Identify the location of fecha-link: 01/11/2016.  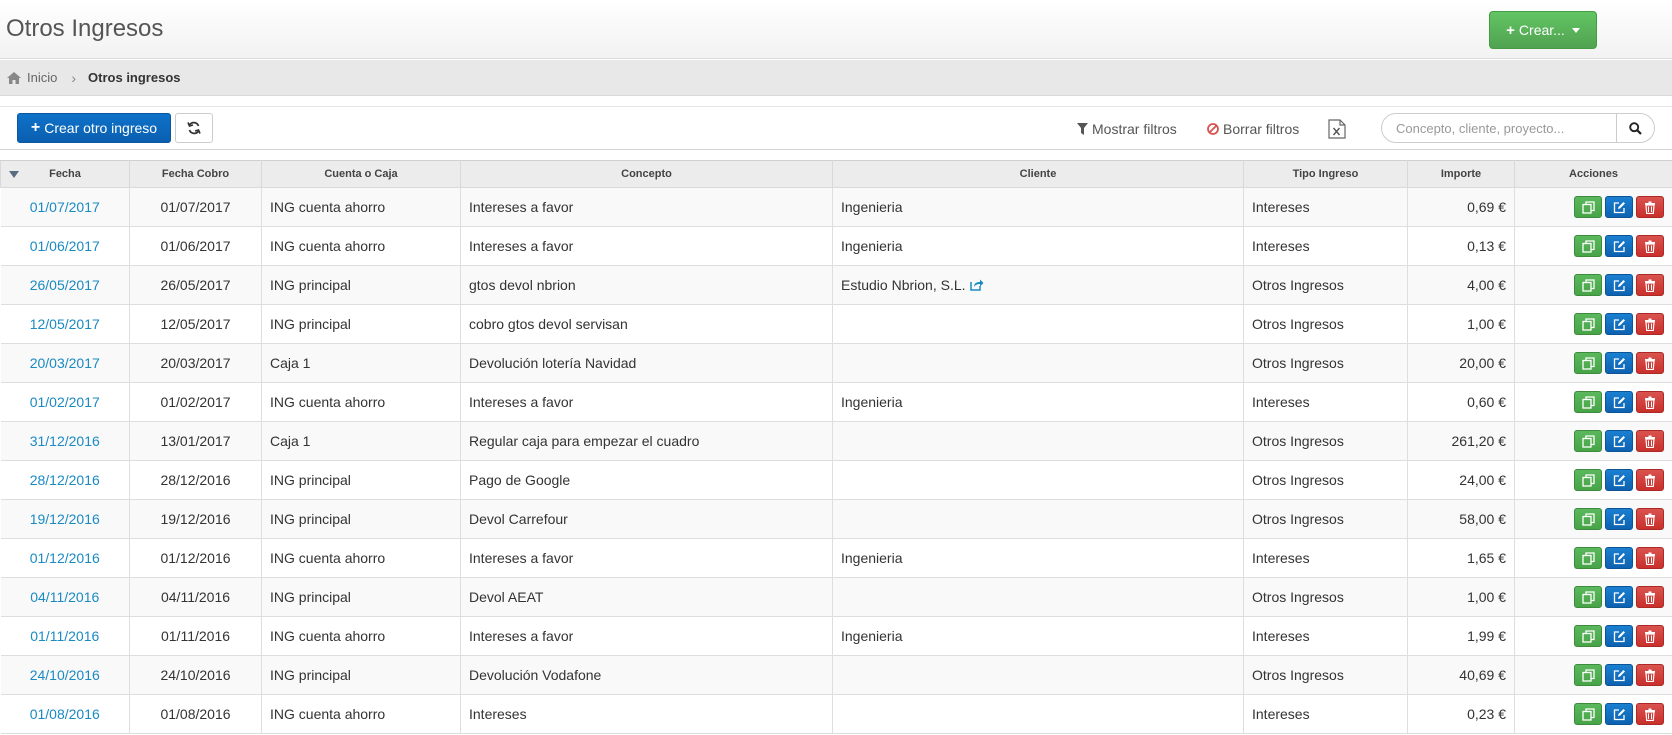
(64, 636).